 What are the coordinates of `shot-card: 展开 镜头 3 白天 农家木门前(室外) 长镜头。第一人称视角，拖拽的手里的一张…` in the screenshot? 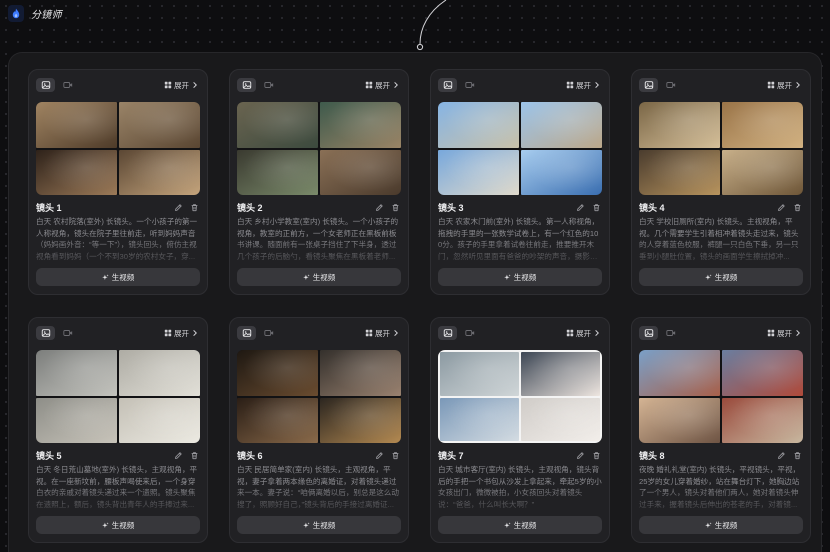 It's located at (520, 182).